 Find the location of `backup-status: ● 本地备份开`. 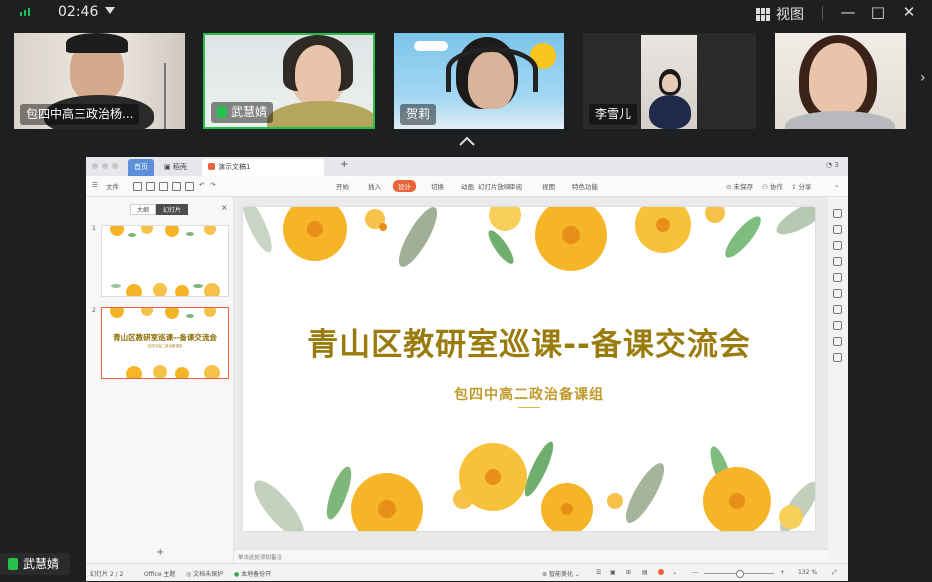

backup-status: ● 本地备份开 is located at coordinates (252, 573).